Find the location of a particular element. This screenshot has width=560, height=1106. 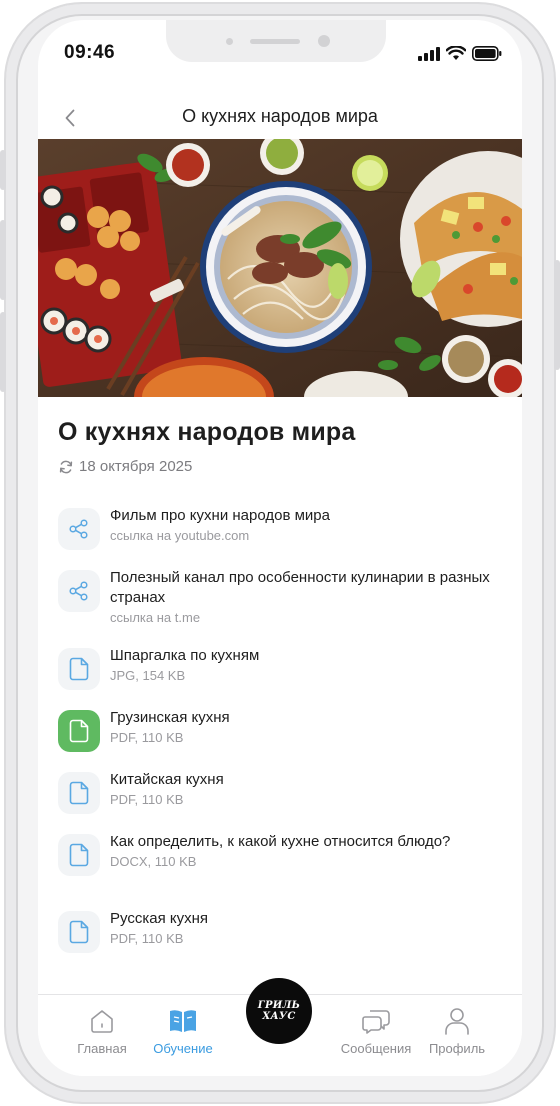

tab-learning: Обучение is located at coordinates (183, 1030).